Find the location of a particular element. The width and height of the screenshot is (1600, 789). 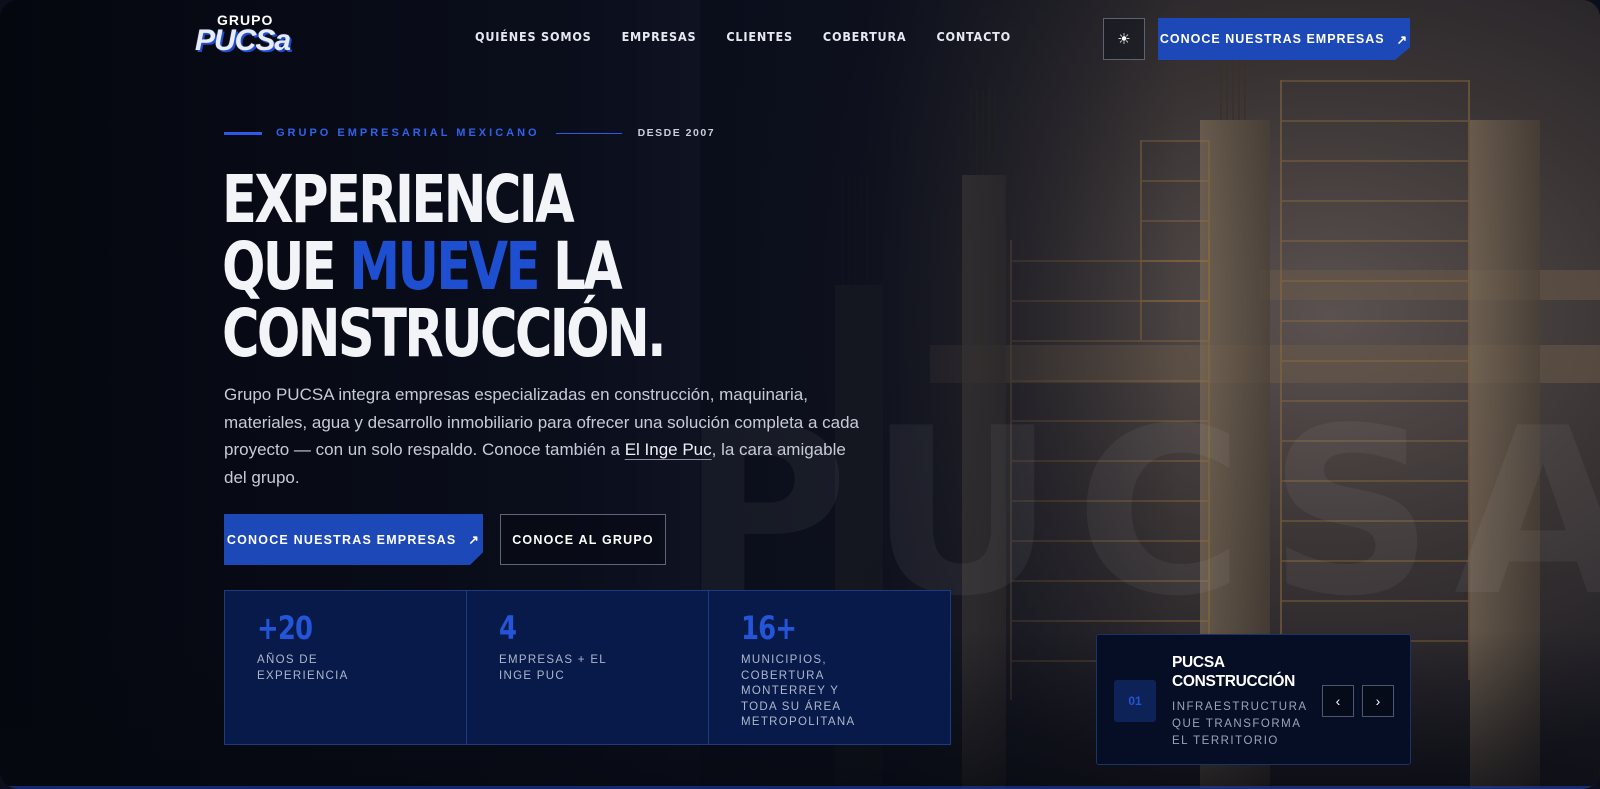

page-title: EXPERIENCIA QUE MUEVE LA CONSTRUCCIÓN. is located at coordinates (444, 266).